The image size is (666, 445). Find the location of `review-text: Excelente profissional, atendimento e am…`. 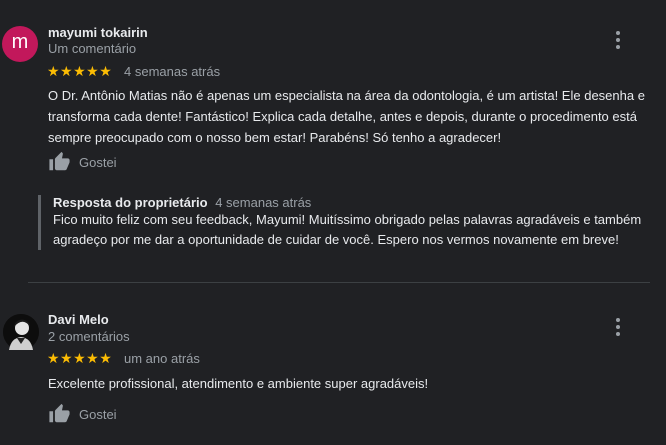

review-text: Excelente profissional, atendimento e am… is located at coordinates (238, 383).